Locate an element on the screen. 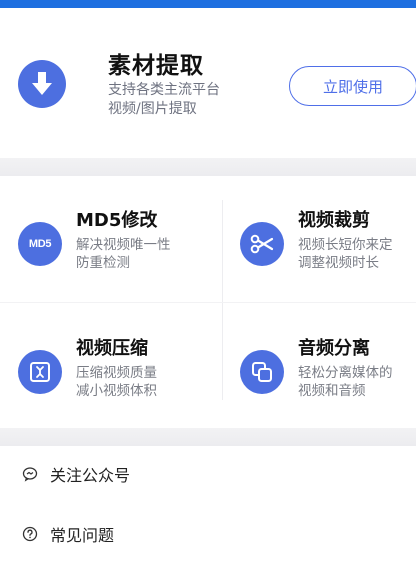 Image resolution: width=416 pixels, height=562 pixels. hero-title: 素材提取 is located at coordinates (156, 66).